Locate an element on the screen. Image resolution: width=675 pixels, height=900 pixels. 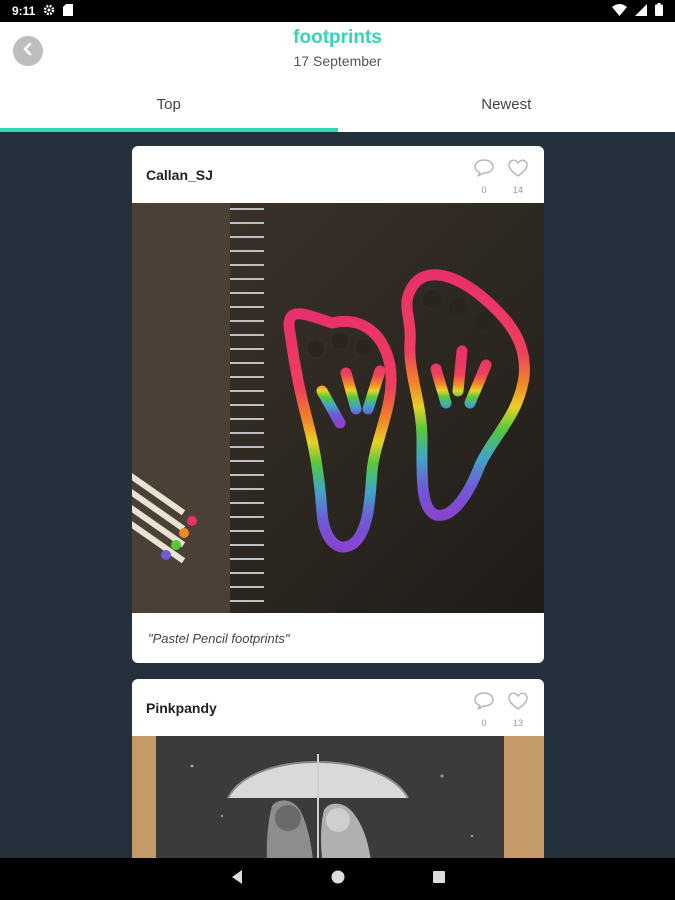
nav-back-button is located at coordinates (237, 879).